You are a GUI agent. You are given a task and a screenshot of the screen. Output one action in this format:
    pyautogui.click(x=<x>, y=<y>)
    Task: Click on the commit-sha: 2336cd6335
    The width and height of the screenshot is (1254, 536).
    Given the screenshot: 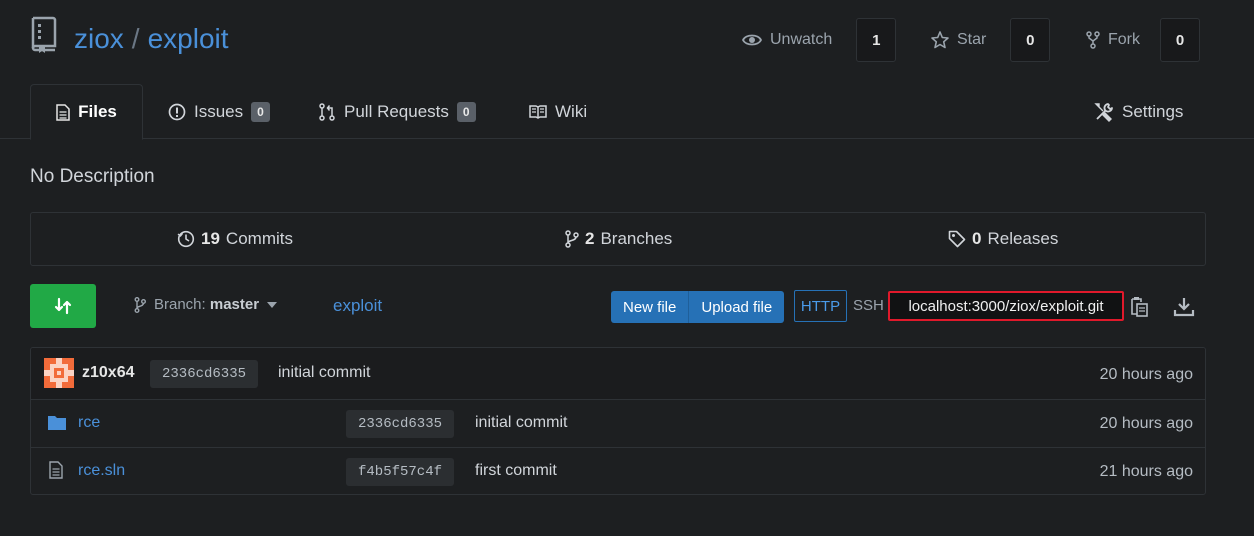 What is the action you would take?
    pyautogui.click(x=204, y=374)
    